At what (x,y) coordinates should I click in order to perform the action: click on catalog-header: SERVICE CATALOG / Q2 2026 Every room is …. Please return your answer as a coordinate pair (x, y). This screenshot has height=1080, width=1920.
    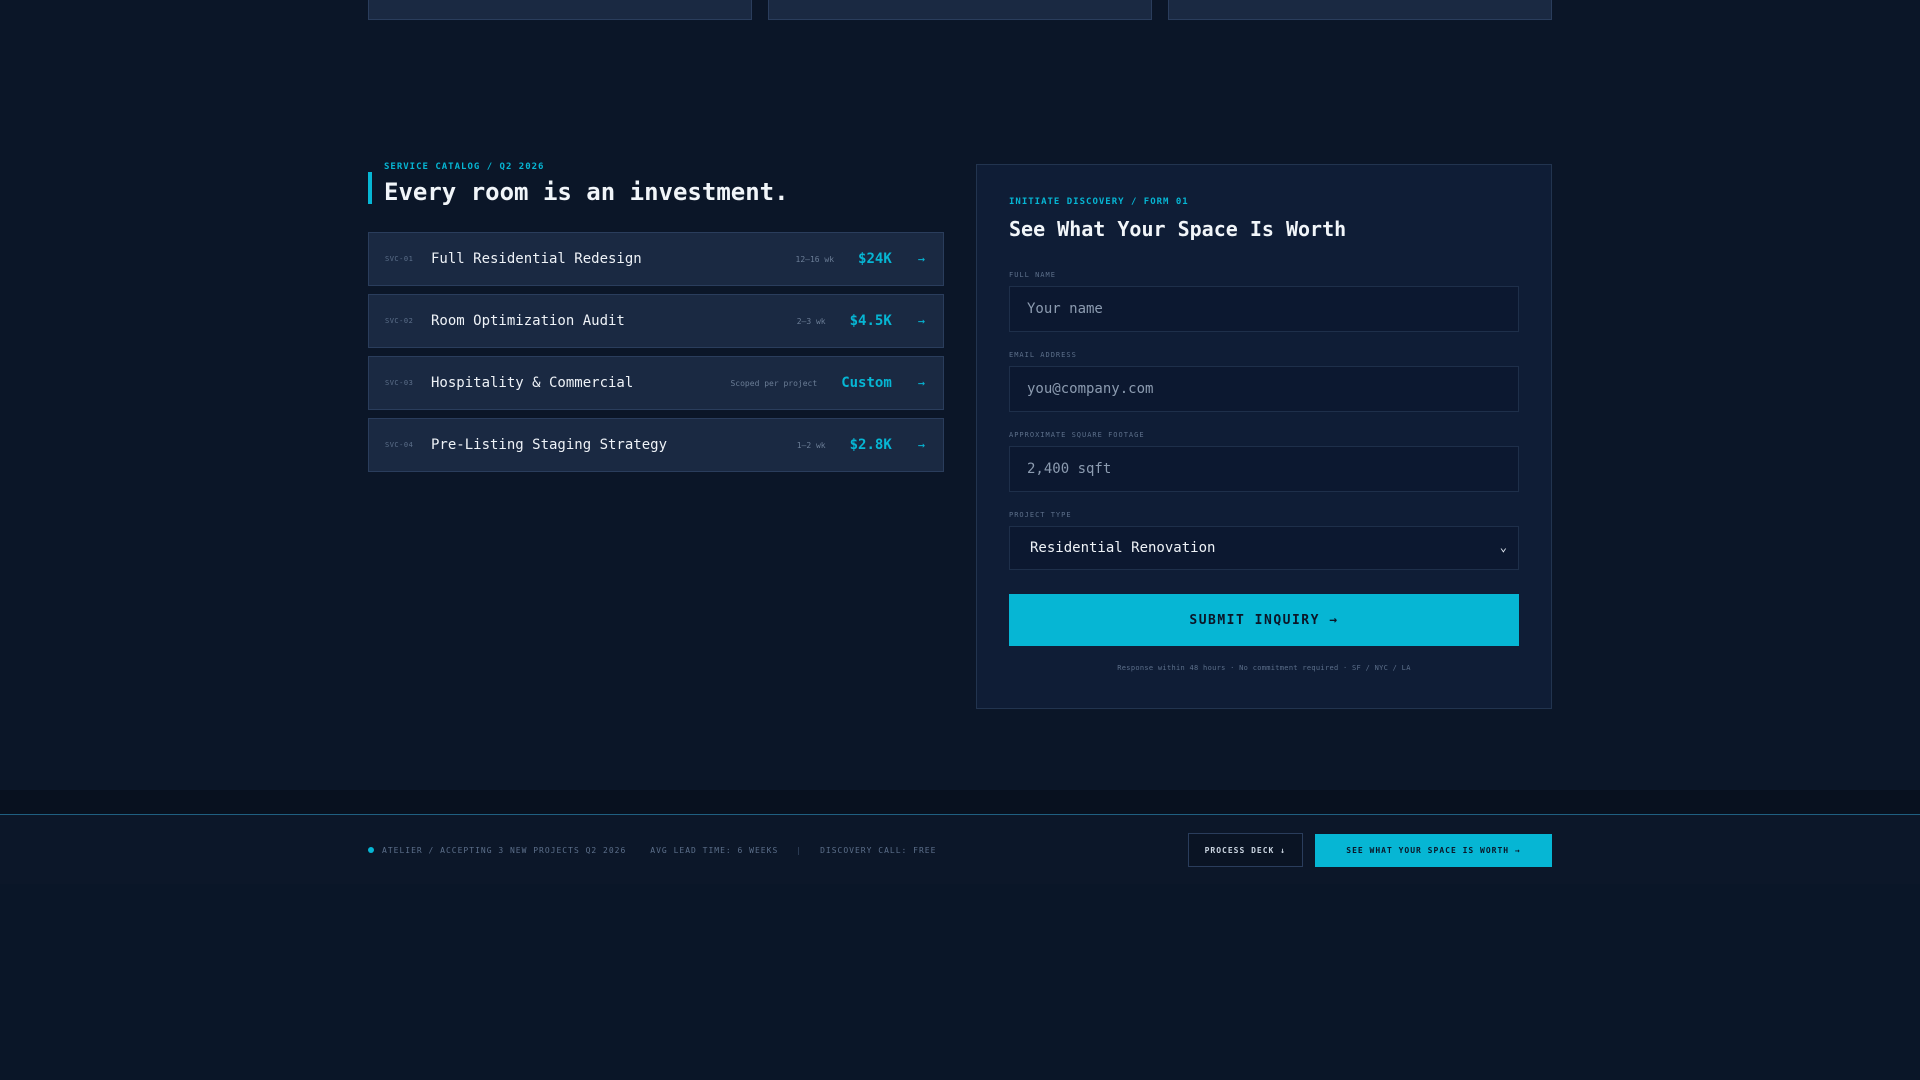
    Looking at the image, I should click on (656, 184).